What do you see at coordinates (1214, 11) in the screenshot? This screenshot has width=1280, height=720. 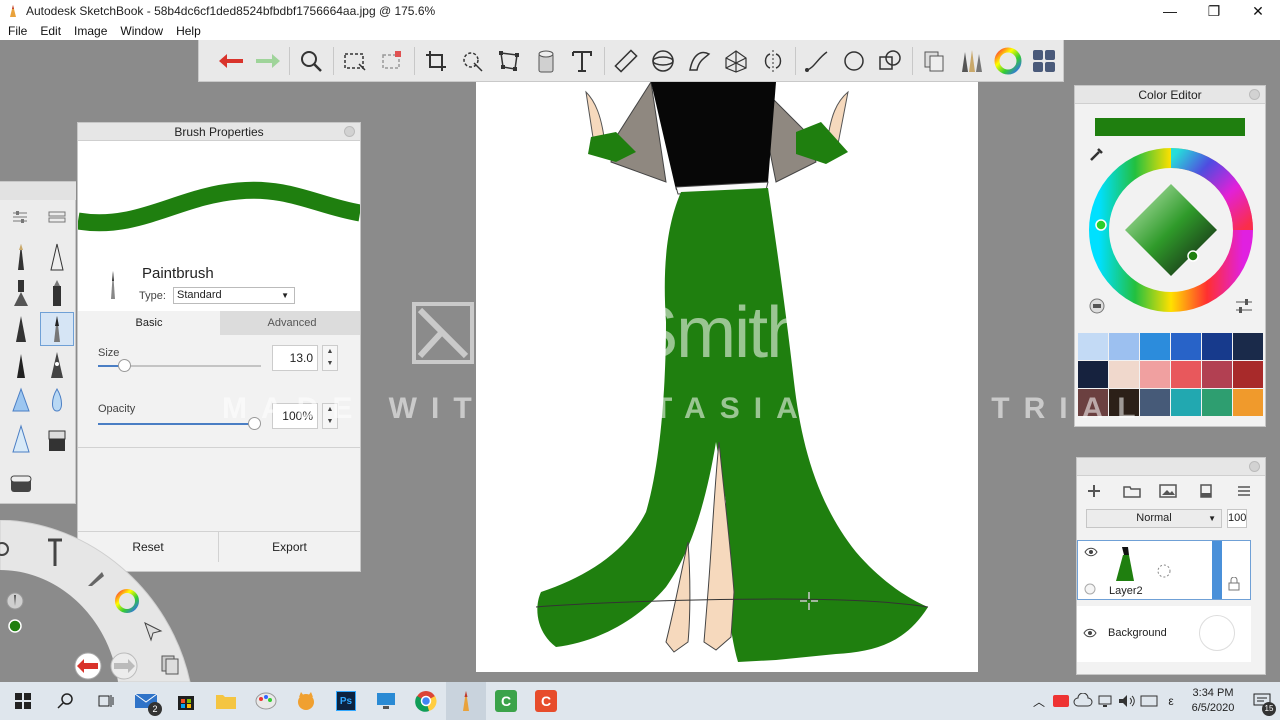 I see `maximize-button: ❐` at bounding box center [1214, 11].